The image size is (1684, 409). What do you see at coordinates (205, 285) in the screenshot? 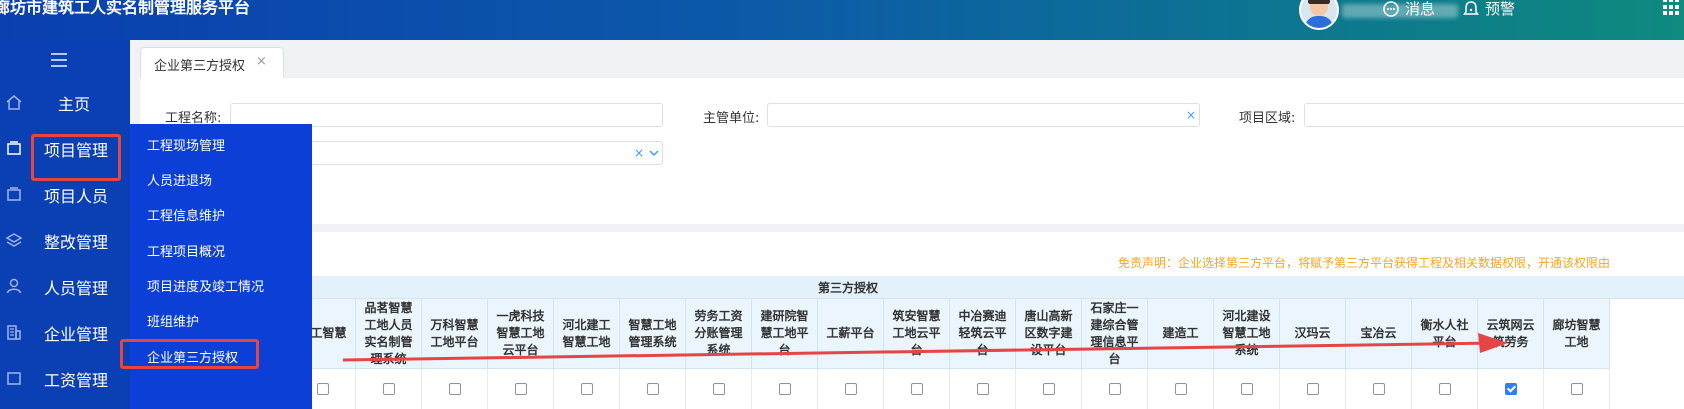
I see `submenu-item: 项目进度及竣工情况` at bounding box center [205, 285].